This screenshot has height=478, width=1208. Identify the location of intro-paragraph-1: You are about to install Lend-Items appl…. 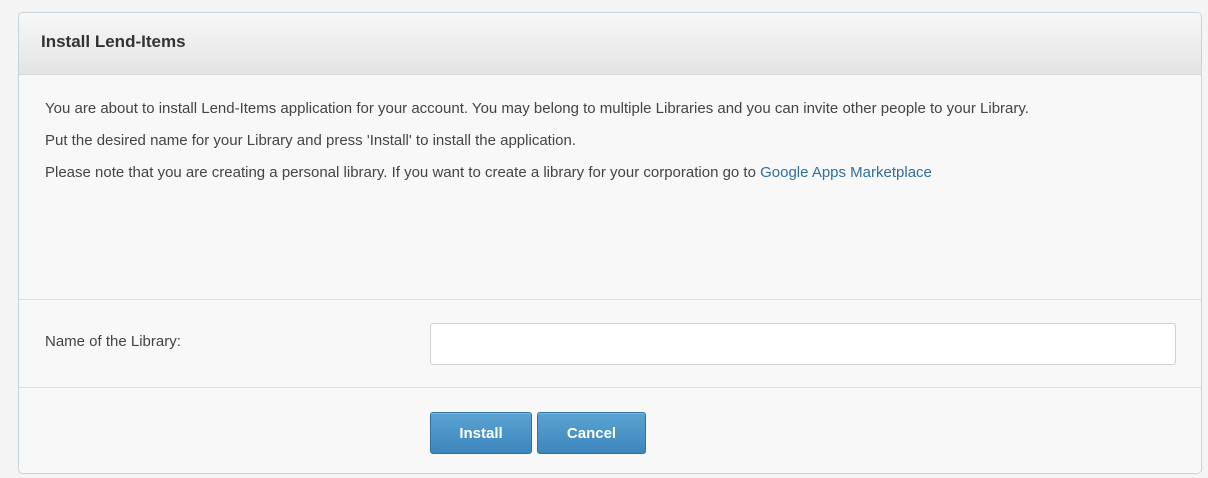
(537, 108).